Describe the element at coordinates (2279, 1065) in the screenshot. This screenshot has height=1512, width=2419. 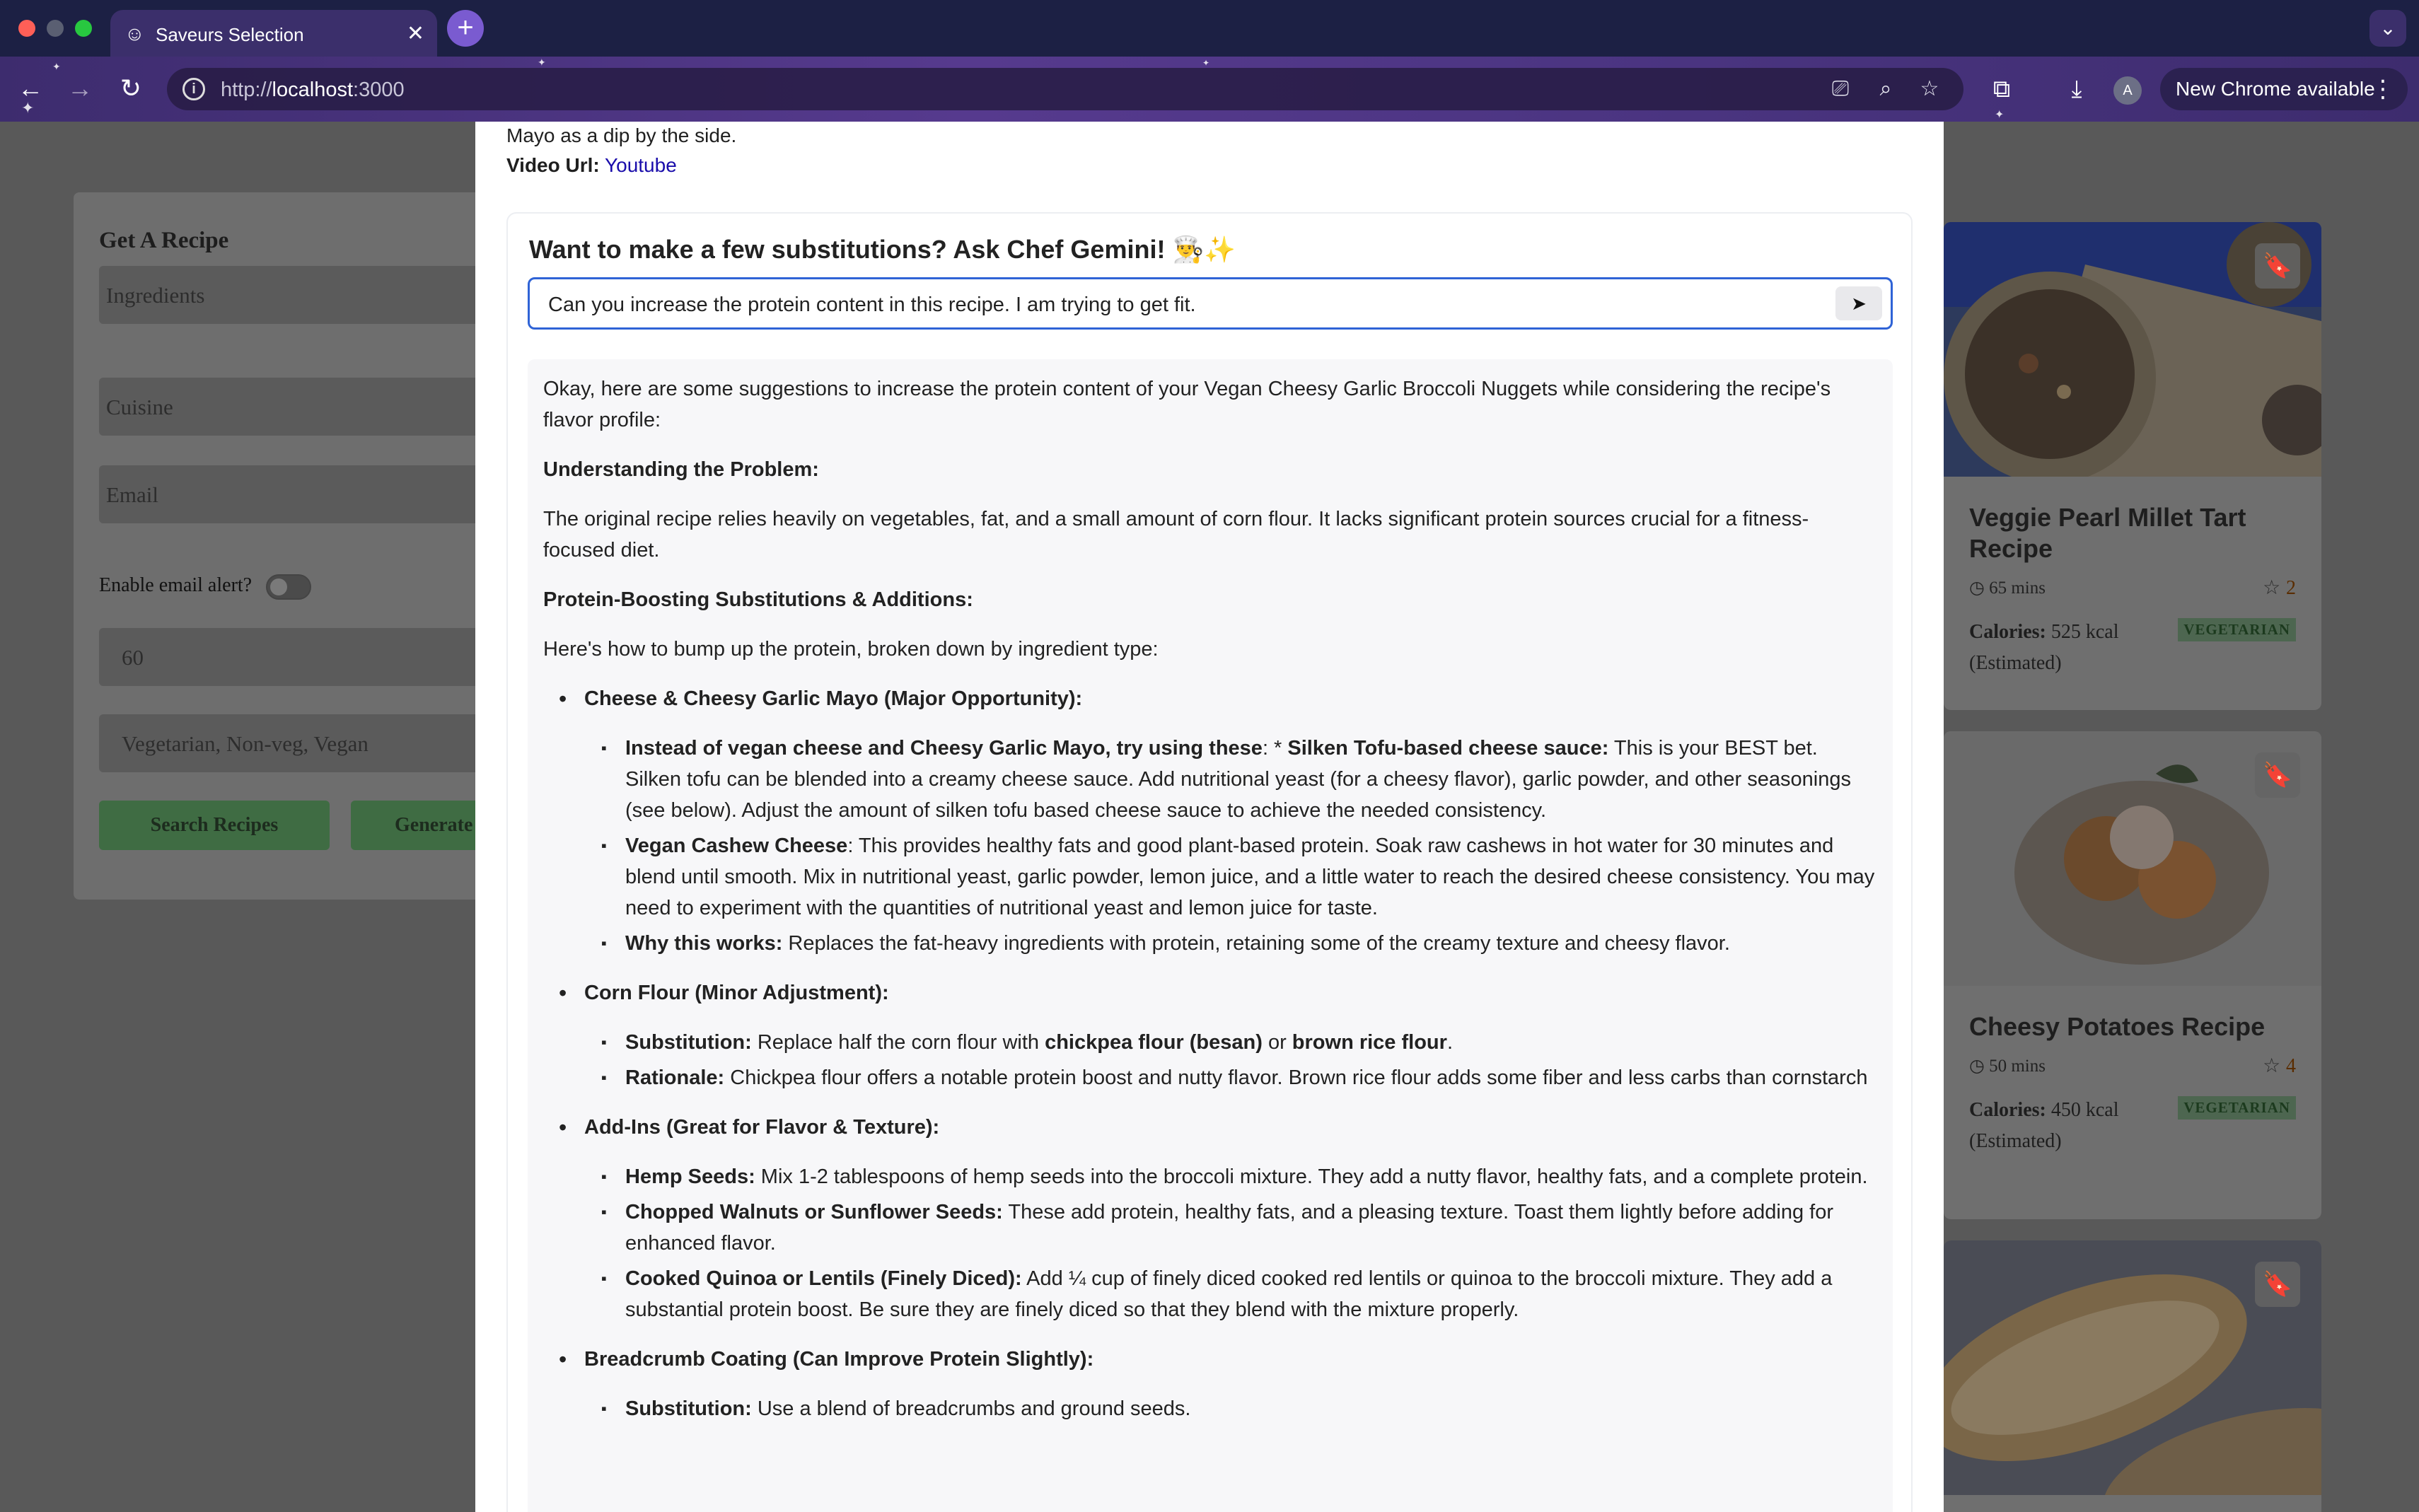
I see `rating: ☆ 4` at that location.